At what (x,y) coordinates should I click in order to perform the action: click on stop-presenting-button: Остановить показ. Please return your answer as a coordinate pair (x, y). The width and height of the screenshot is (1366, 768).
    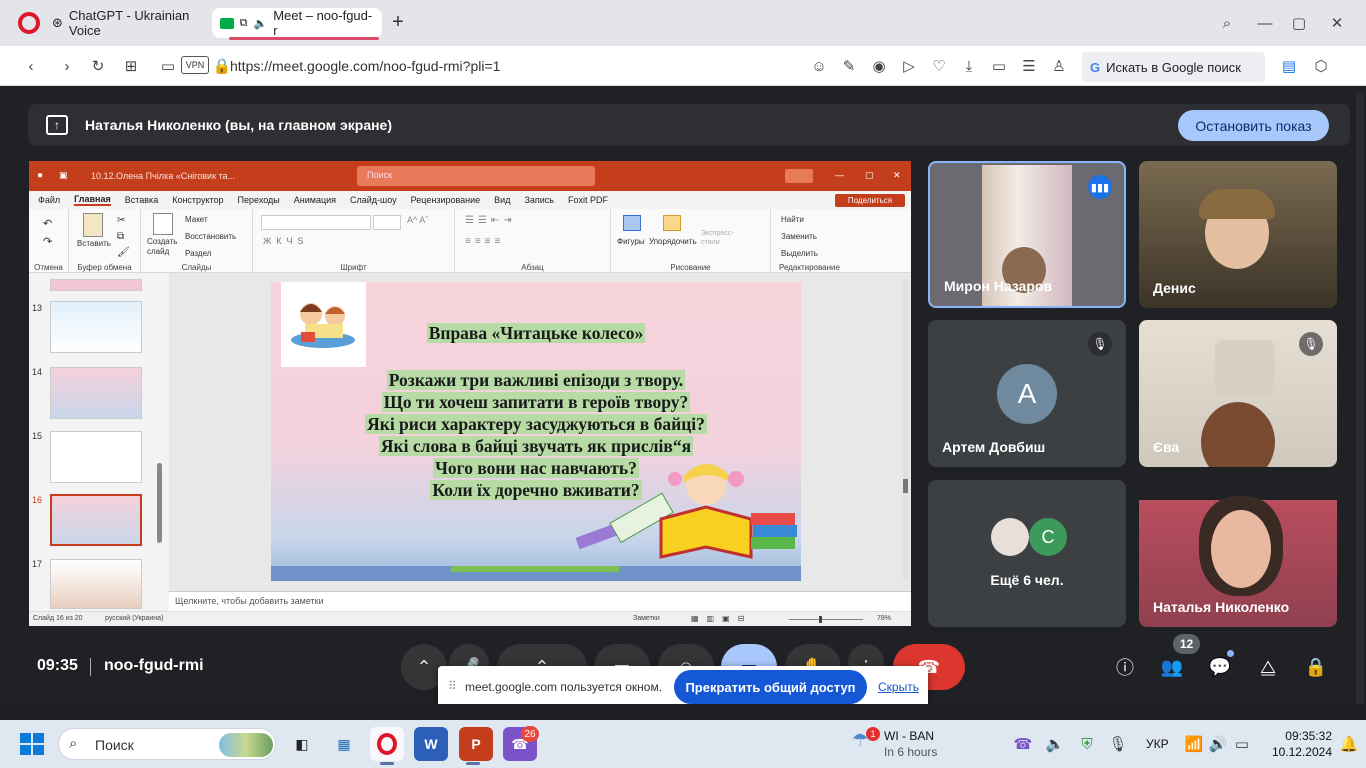
    Looking at the image, I should click on (1253, 125).